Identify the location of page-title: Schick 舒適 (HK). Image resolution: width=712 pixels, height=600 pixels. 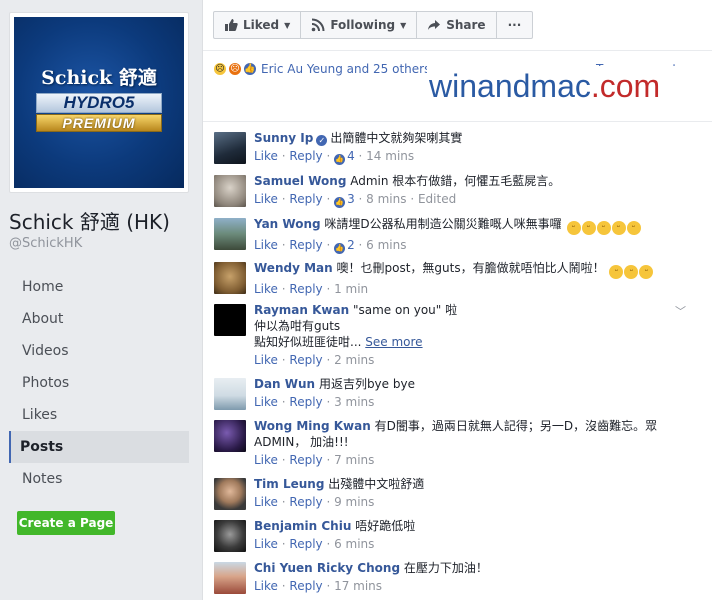
(89, 220).